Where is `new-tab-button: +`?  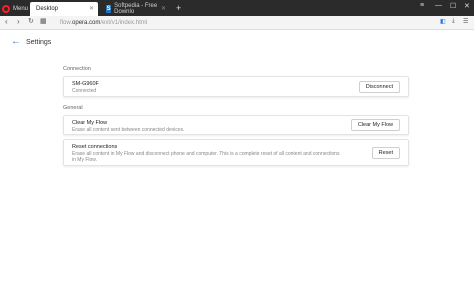
new-tab-button: + is located at coordinates (178, 8).